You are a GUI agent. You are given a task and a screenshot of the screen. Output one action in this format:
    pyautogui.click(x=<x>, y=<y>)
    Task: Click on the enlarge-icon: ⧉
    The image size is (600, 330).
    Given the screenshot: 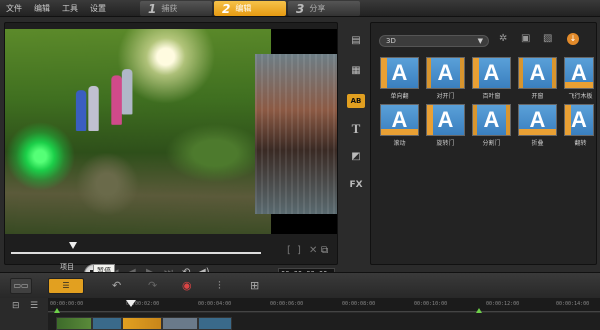 What is the action you would take?
    pyautogui.click(x=324, y=250)
    